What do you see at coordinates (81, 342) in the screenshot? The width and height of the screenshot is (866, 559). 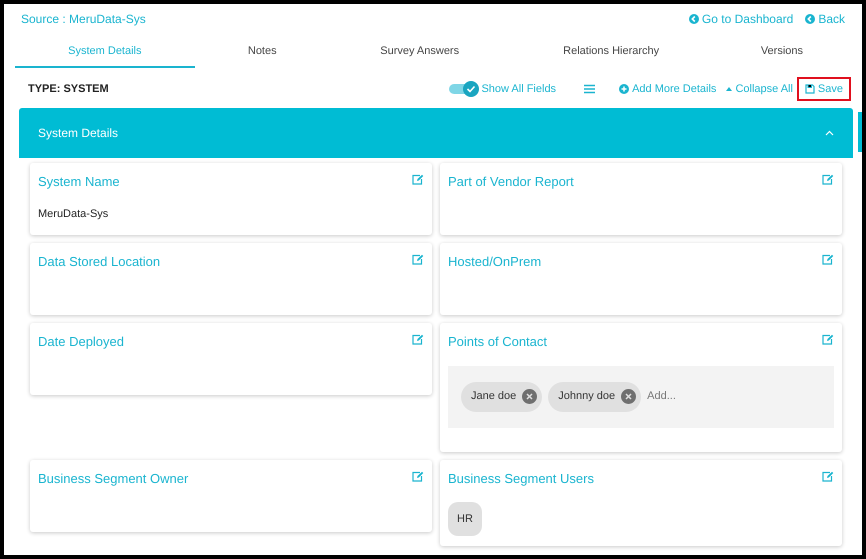 I see `field-label: Date Deployed` at bounding box center [81, 342].